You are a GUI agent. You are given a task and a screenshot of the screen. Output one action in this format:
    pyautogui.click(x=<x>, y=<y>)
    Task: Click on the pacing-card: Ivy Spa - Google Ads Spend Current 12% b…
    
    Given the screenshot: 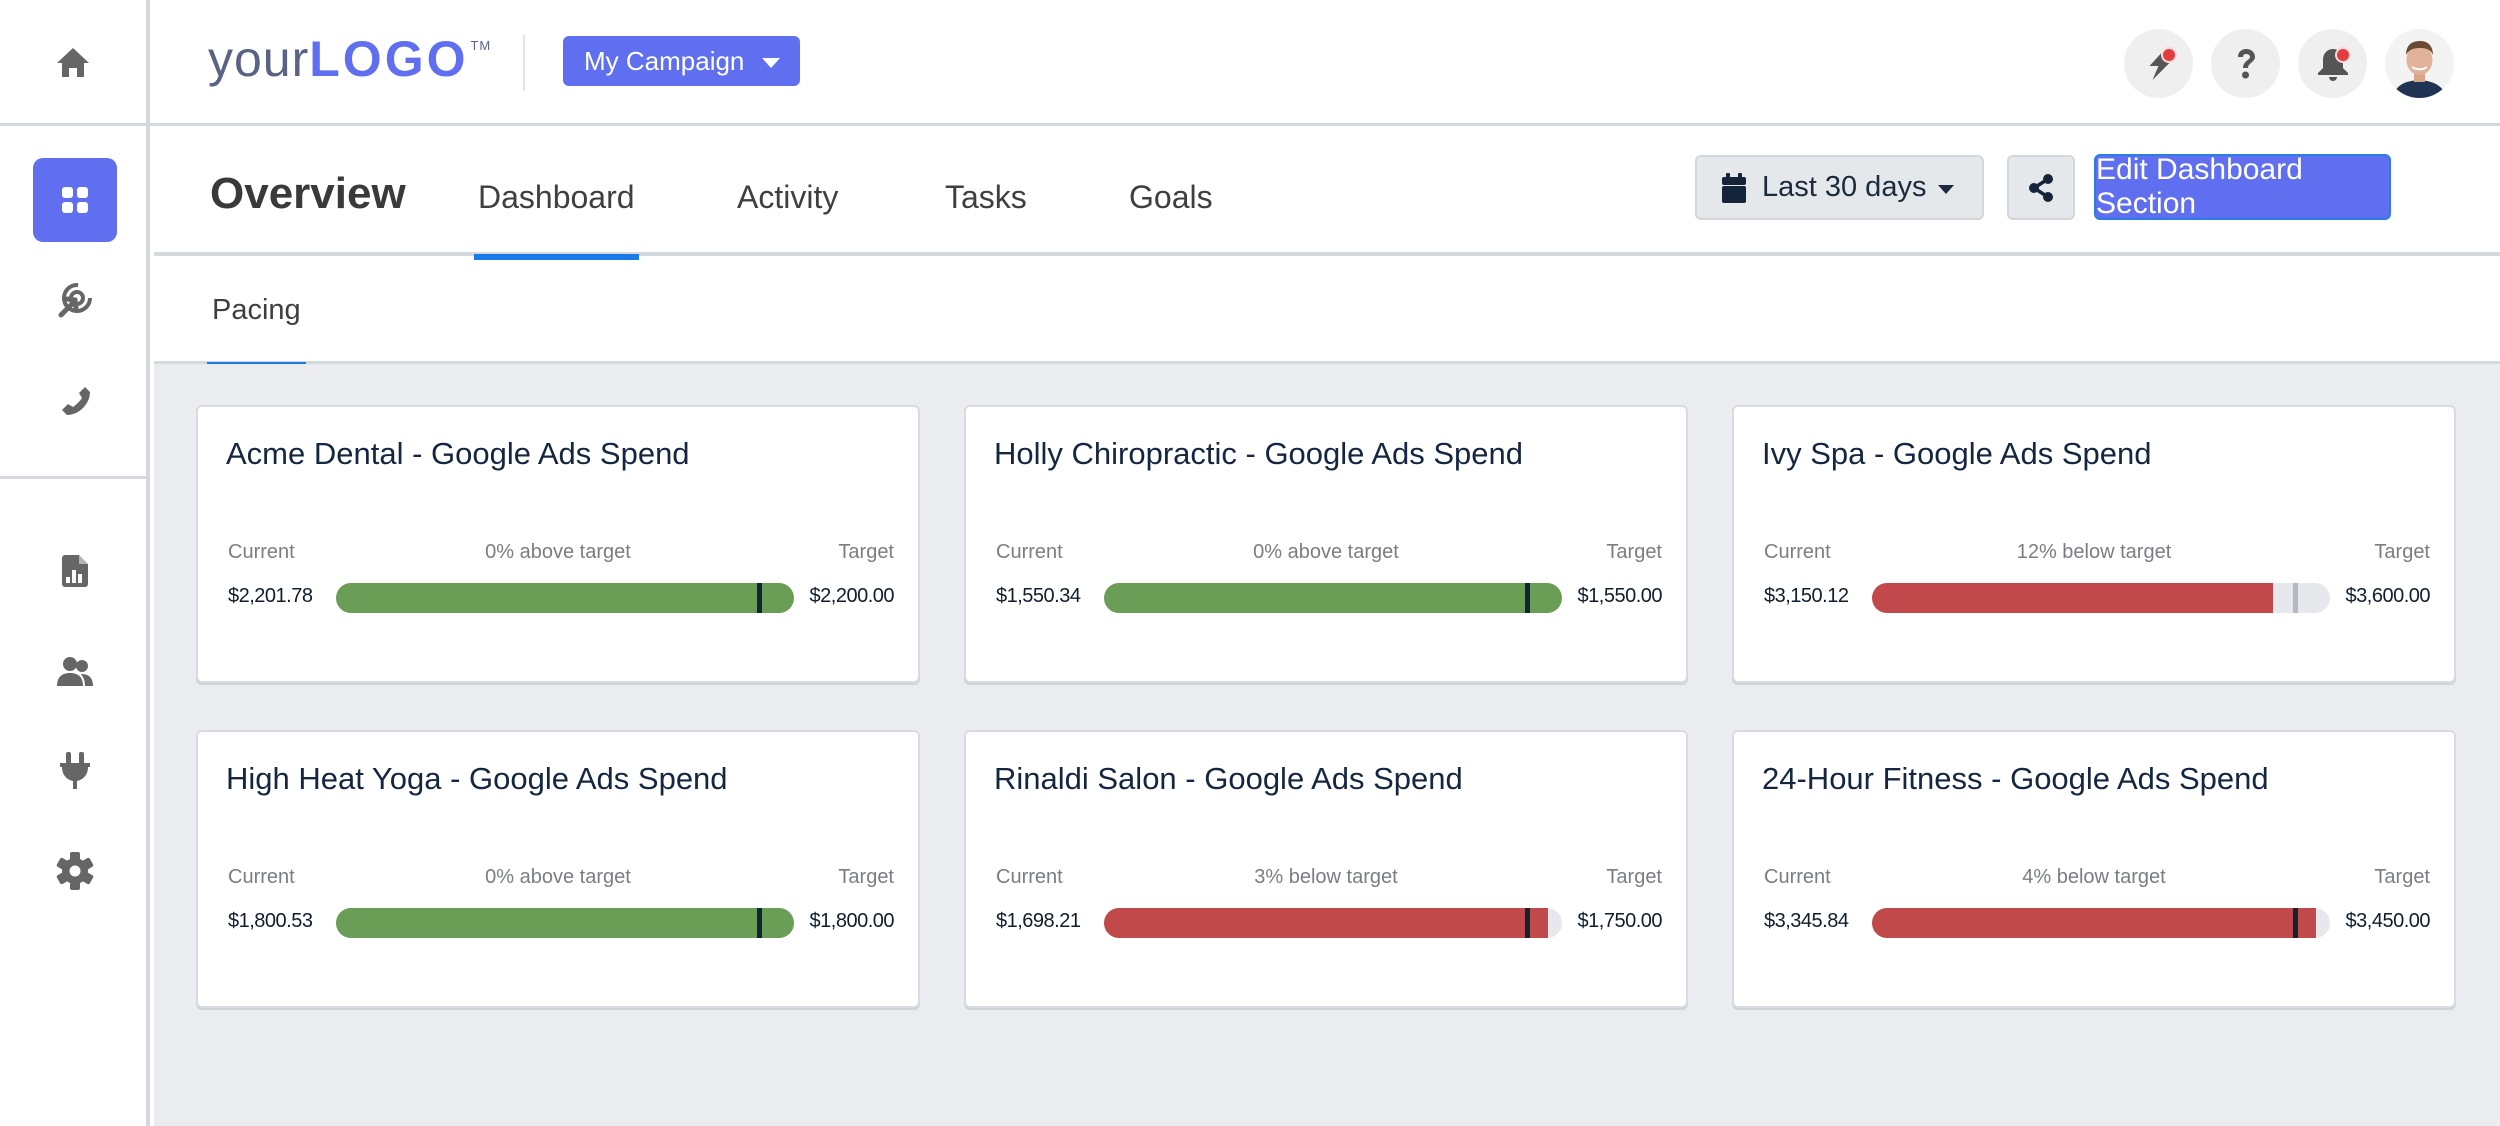 What is the action you would take?
    pyautogui.click(x=2094, y=544)
    